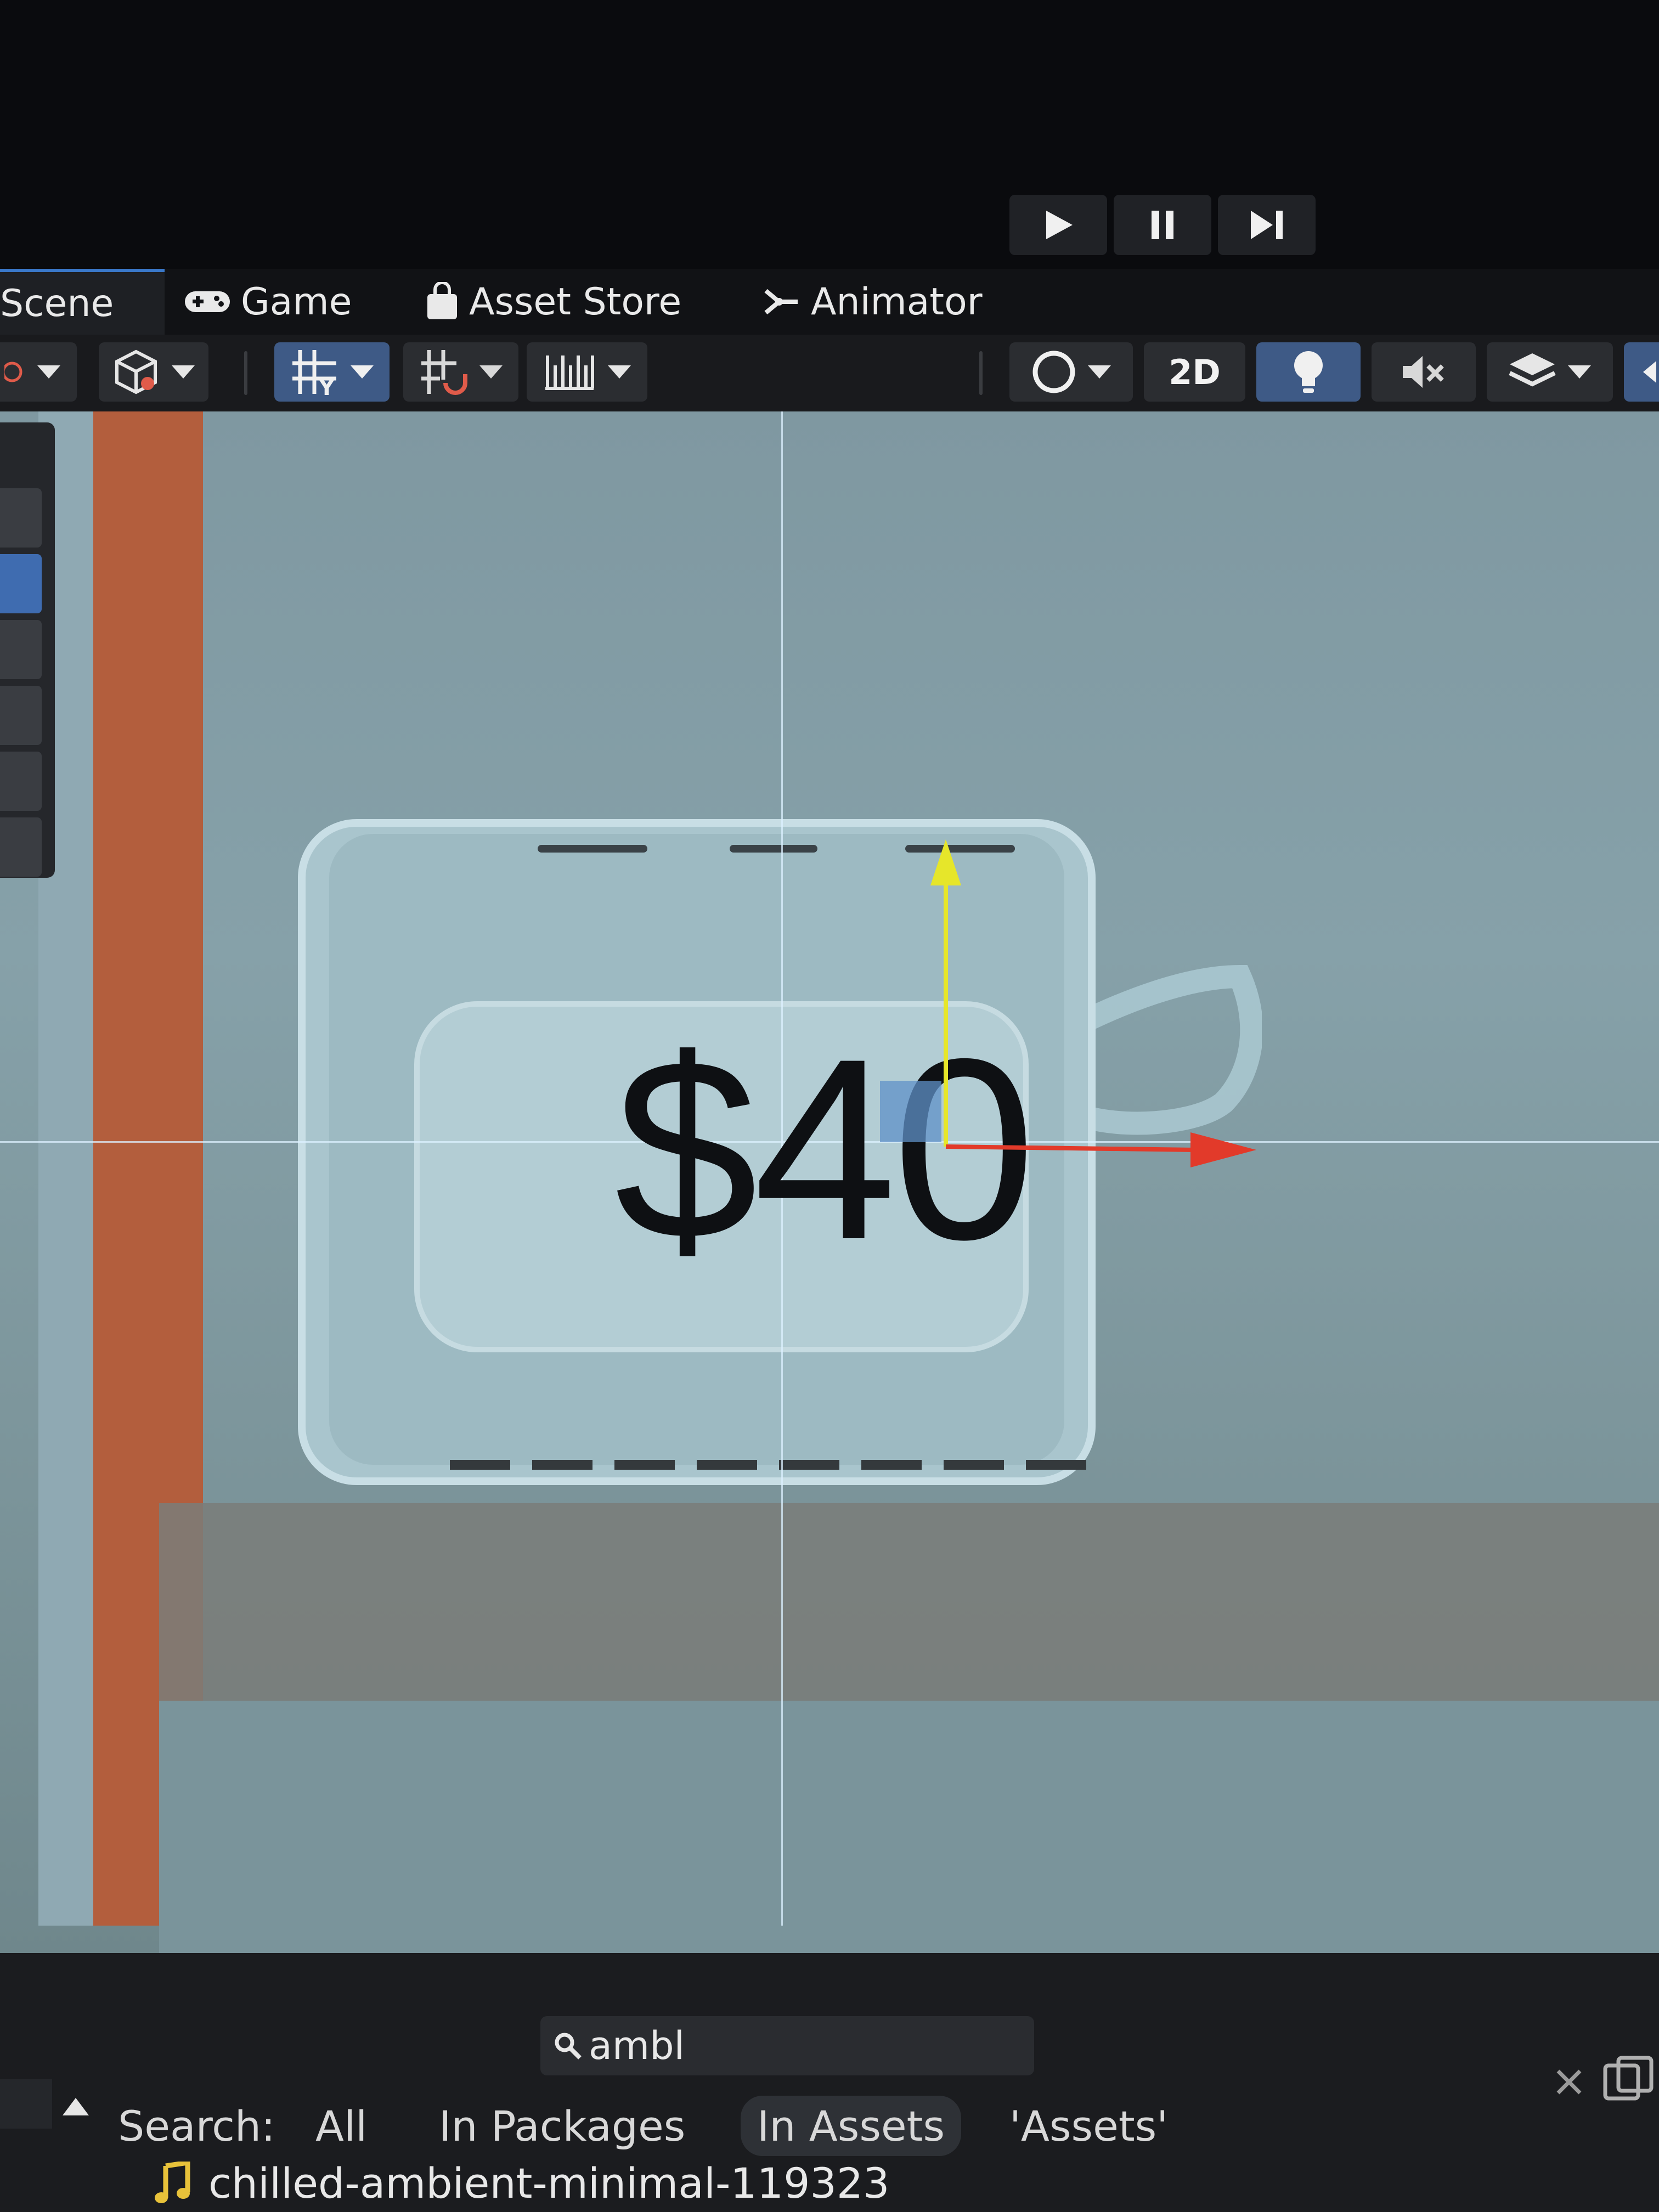 Image resolution: width=1659 pixels, height=2212 pixels. I want to click on ruler-icon, so click(569, 373).